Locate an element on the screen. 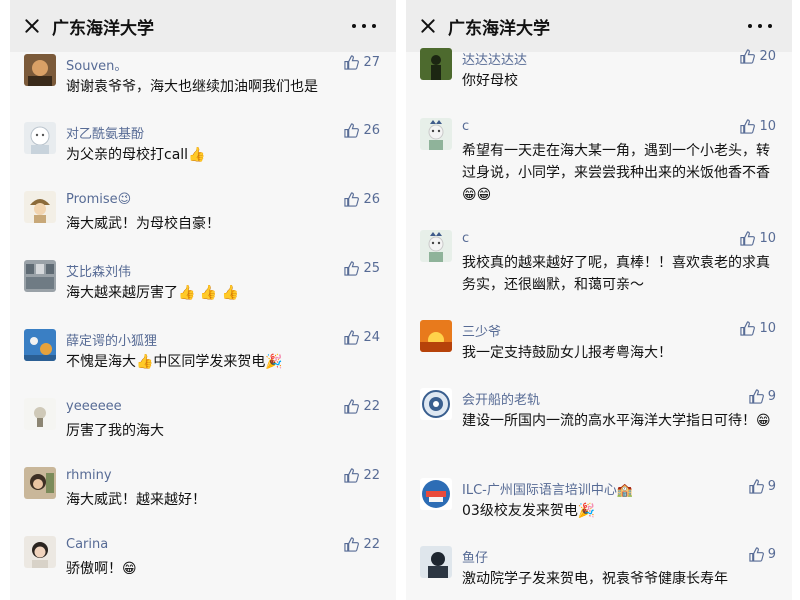 The height and width of the screenshot is (600, 800). comment-text: 激动院学子发来贺电，祝袁爷爷健康长寿年 is located at coordinates (595, 579).